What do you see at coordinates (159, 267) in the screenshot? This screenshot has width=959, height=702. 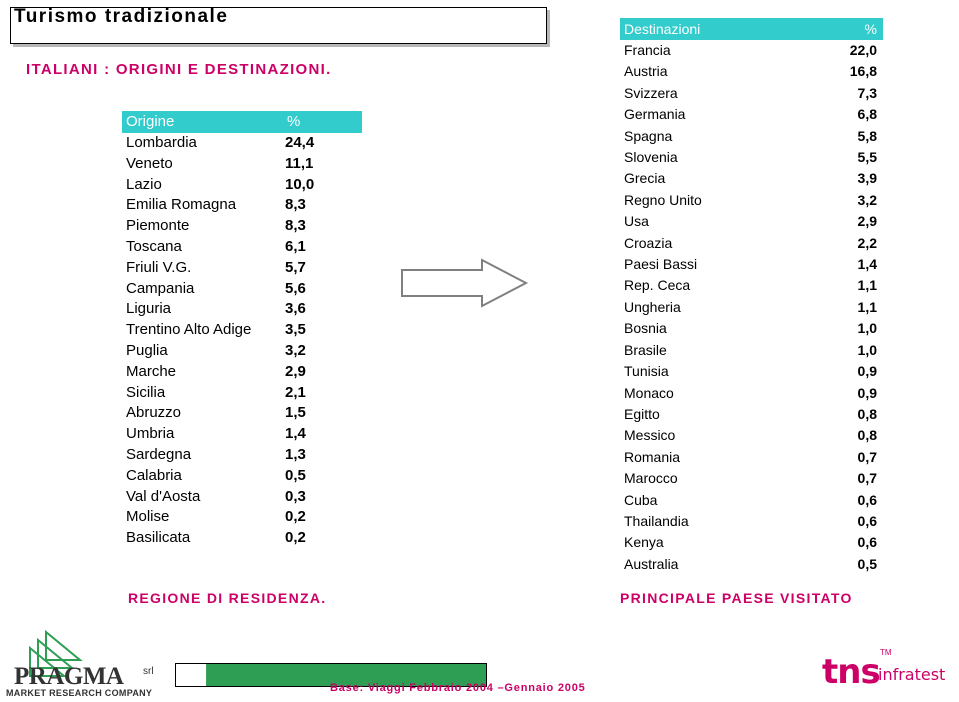 I see `origin-name: Friuli V.G.` at bounding box center [159, 267].